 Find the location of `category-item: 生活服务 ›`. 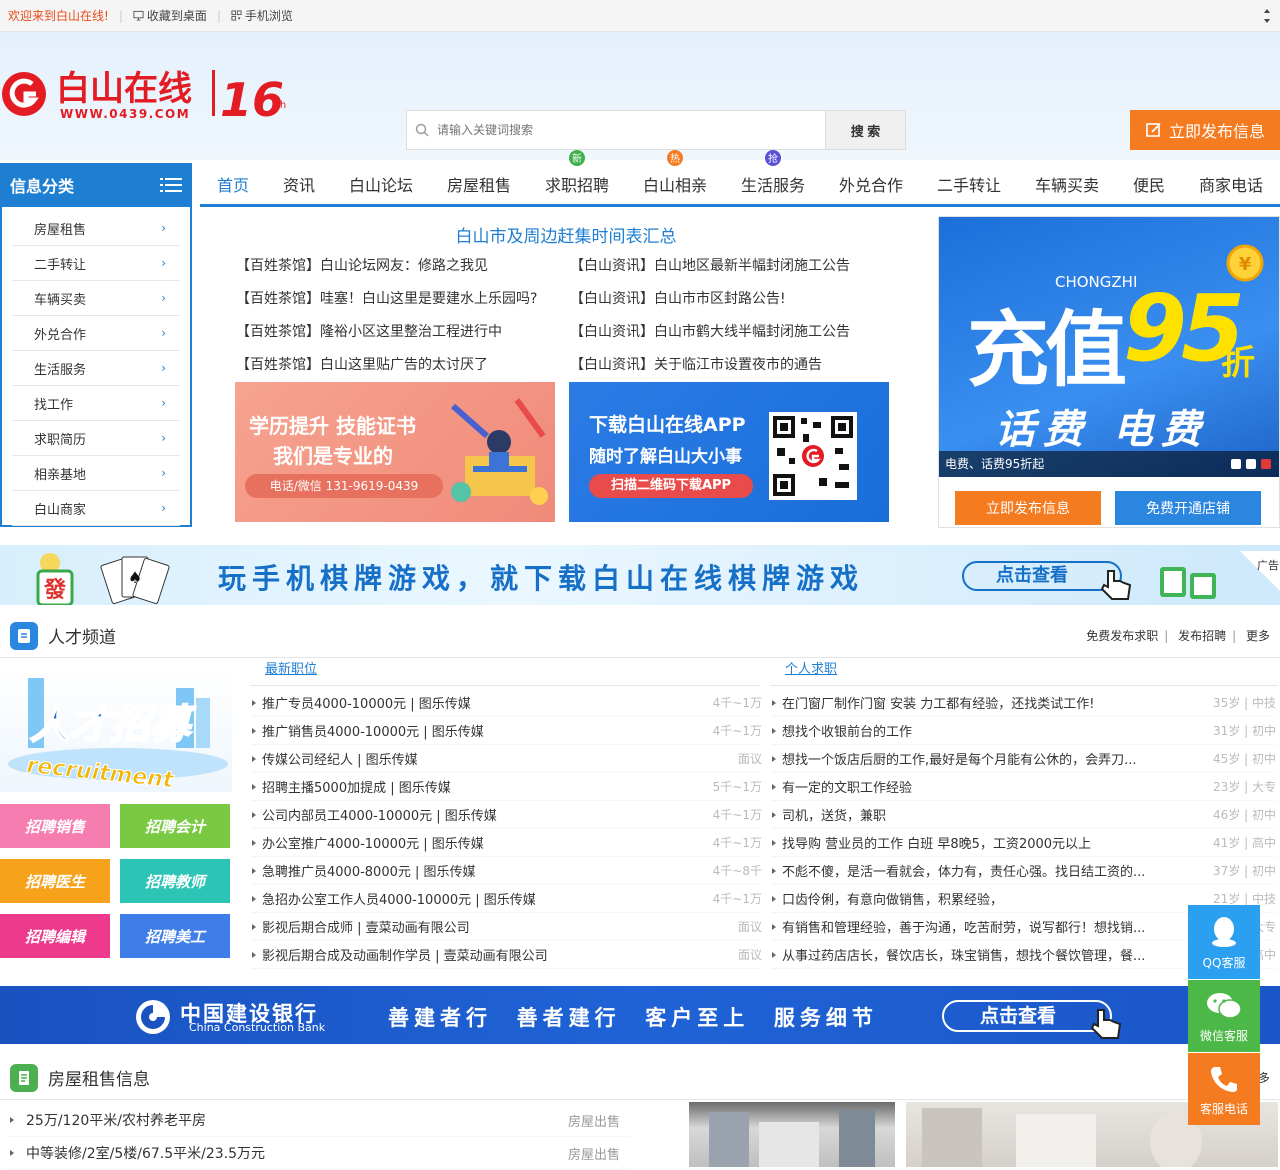

category-item: 生活服务 › is located at coordinates (96, 368).